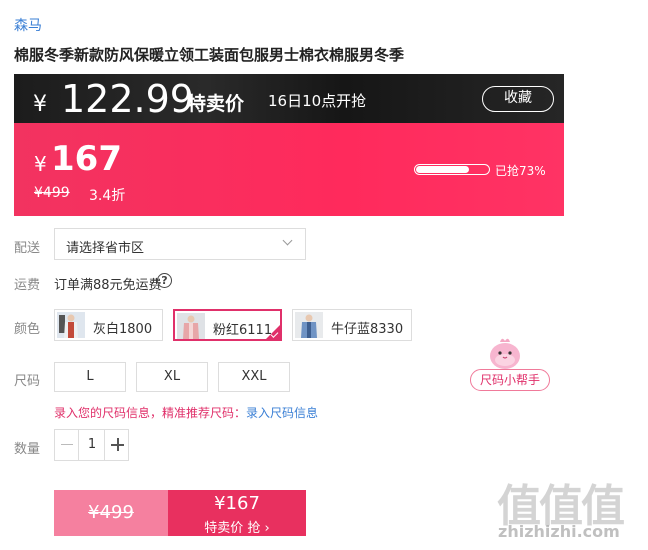 This screenshot has width=648, height=550. I want to click on color-option-label: 灰白1800, so click(123, 329).